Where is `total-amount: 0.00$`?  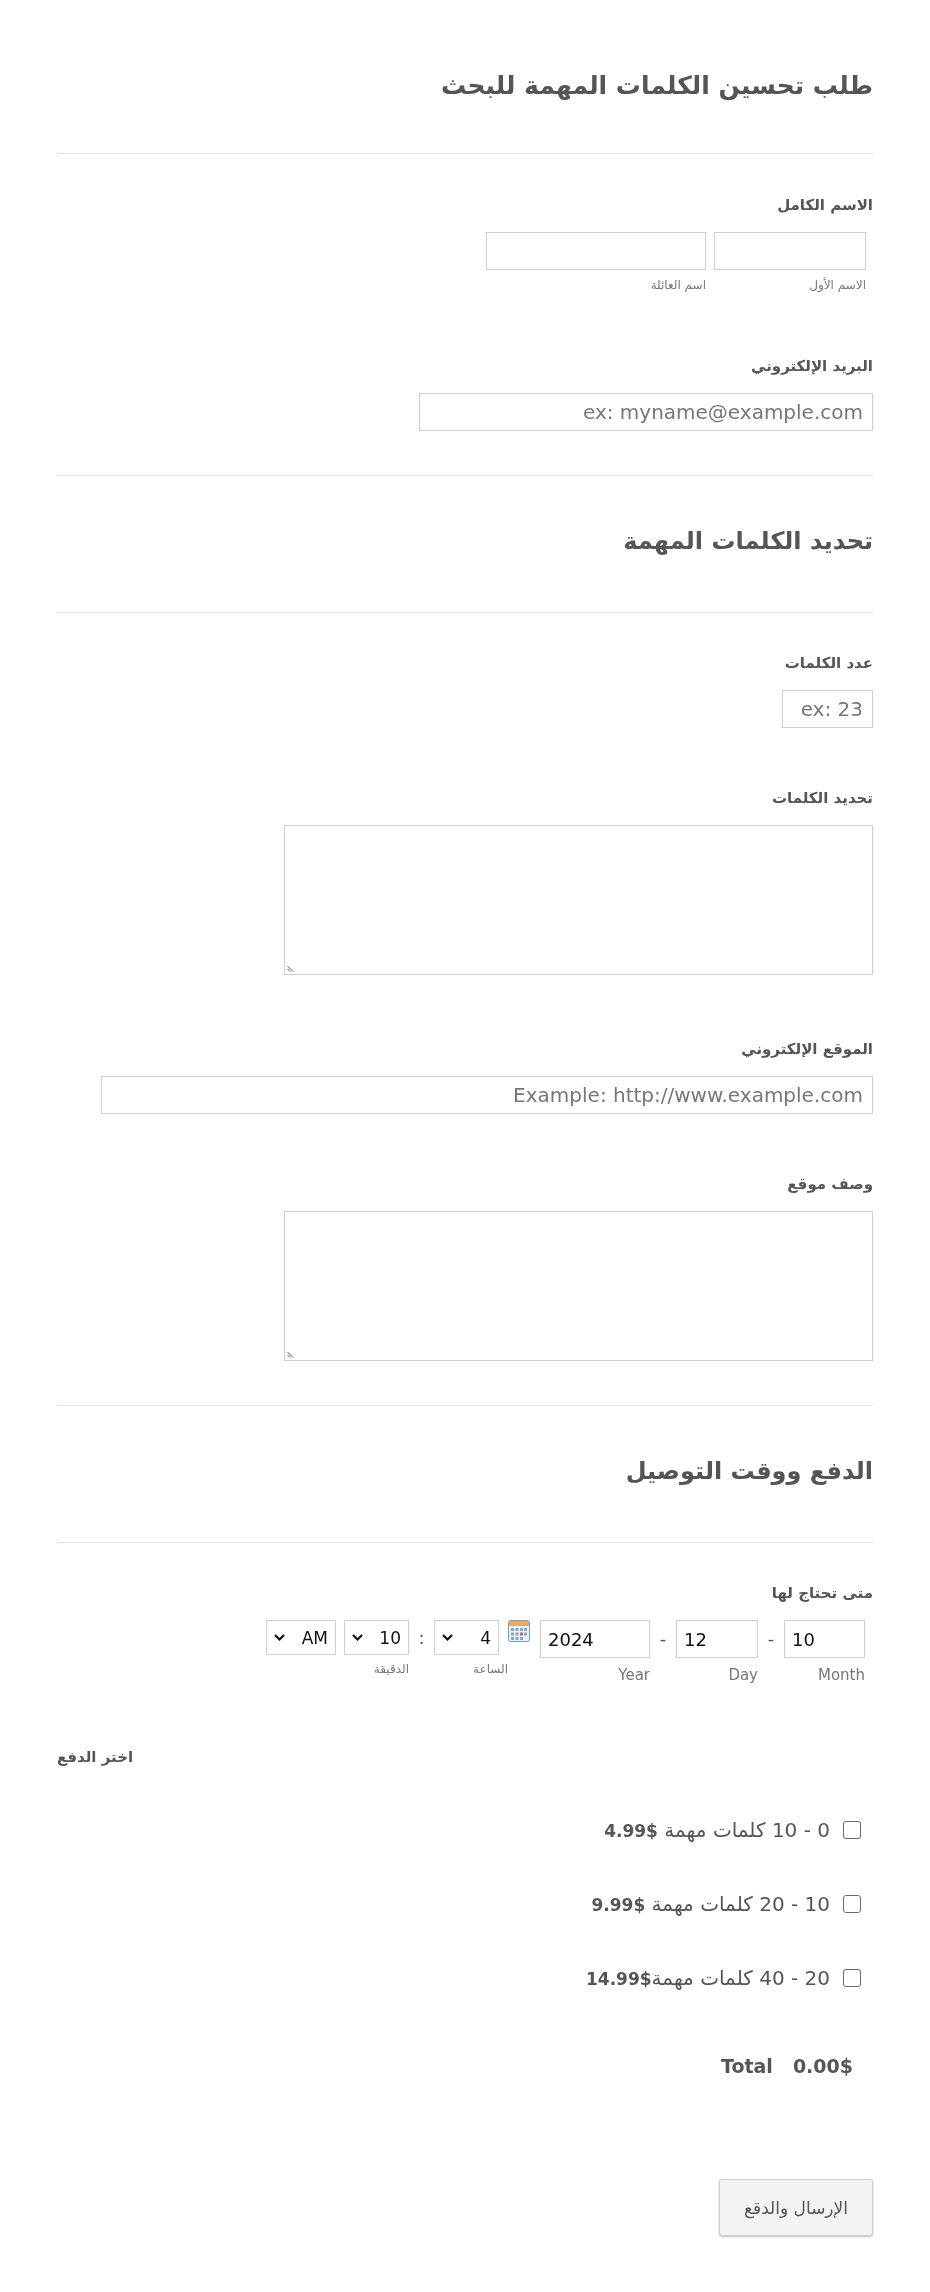
total-amount: 0.00$ is located at coordinates (822, 2066).